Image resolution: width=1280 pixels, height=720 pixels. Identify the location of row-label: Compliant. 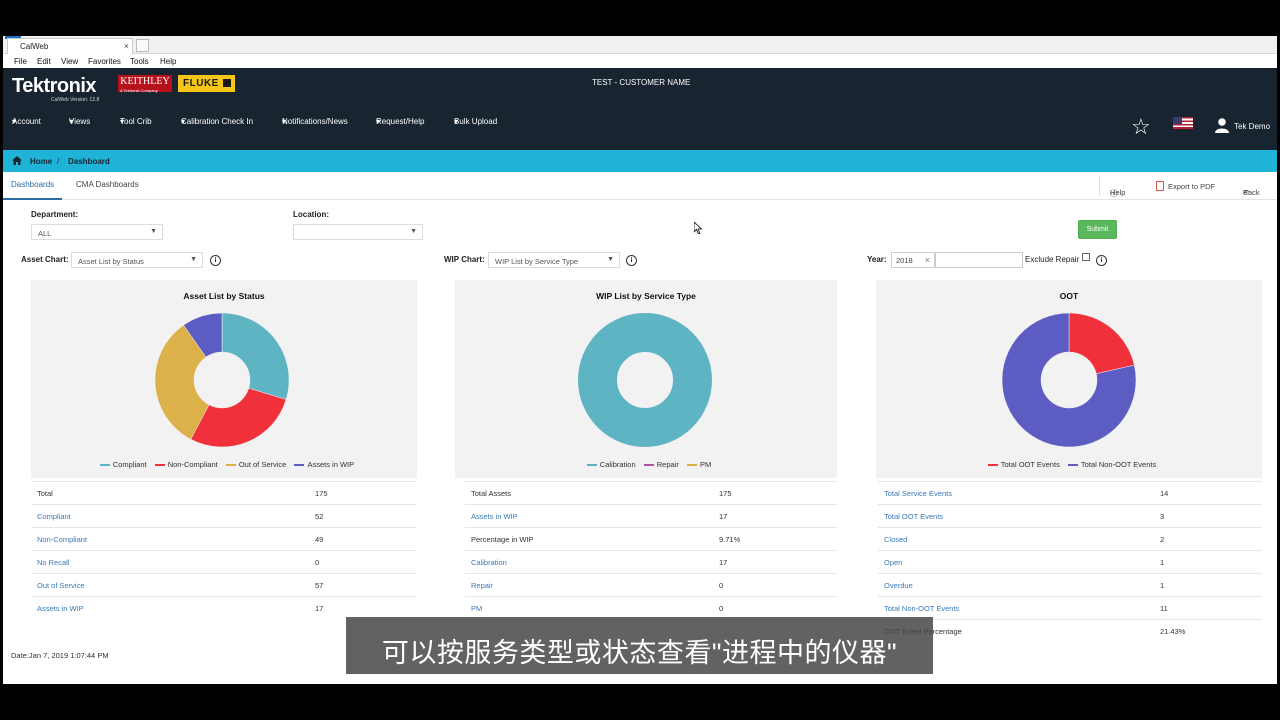
(54, 516).